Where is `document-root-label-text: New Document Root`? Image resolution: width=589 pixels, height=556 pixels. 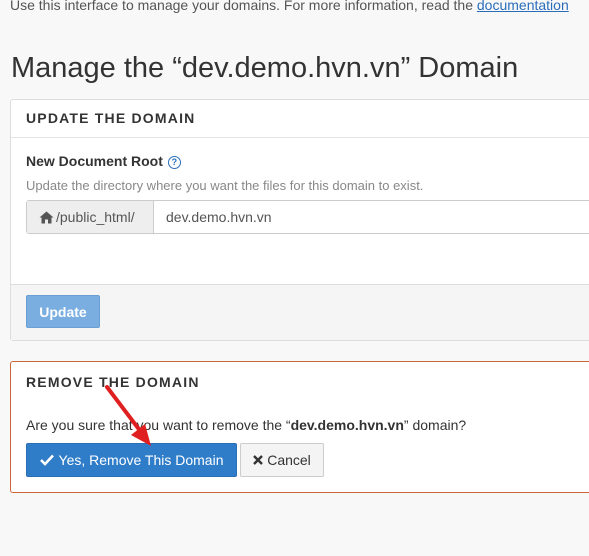
document-root-label-text: New Document Root is located at coordinates (94, 161).